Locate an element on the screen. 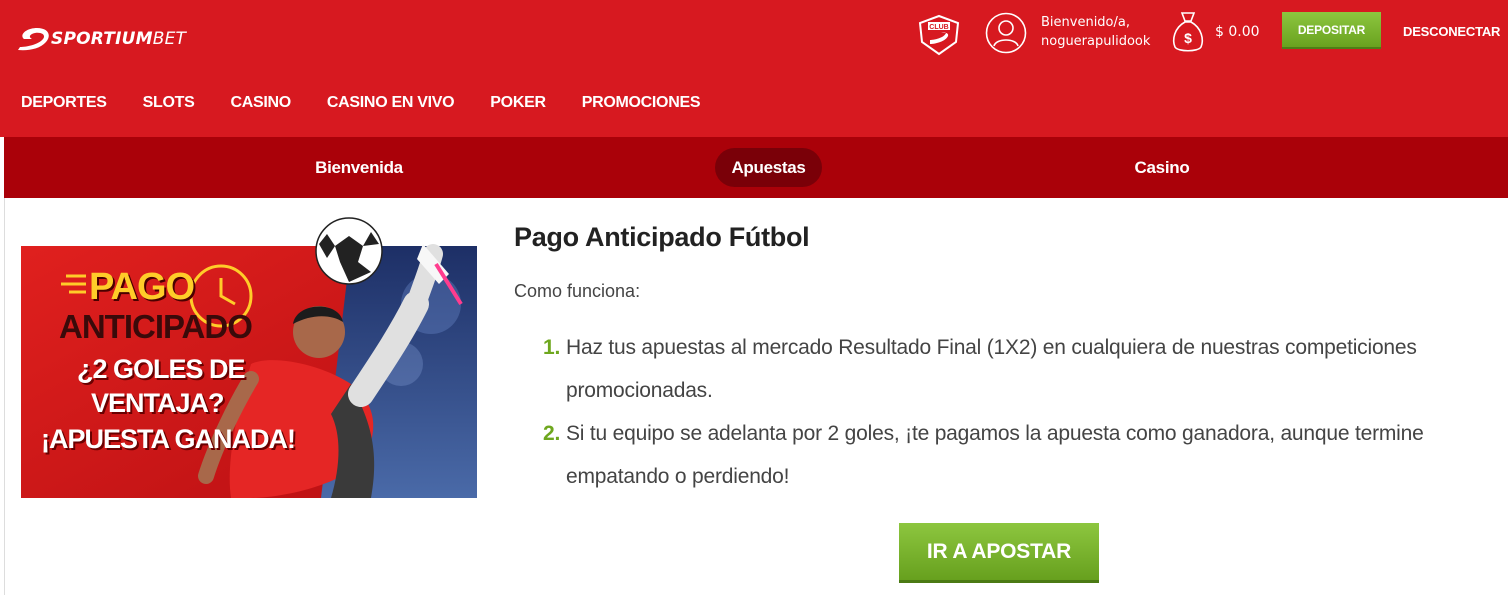 This screenshot has height=595, width=1508. nav-slots: SLOTS is located at coordinates (169, 103).